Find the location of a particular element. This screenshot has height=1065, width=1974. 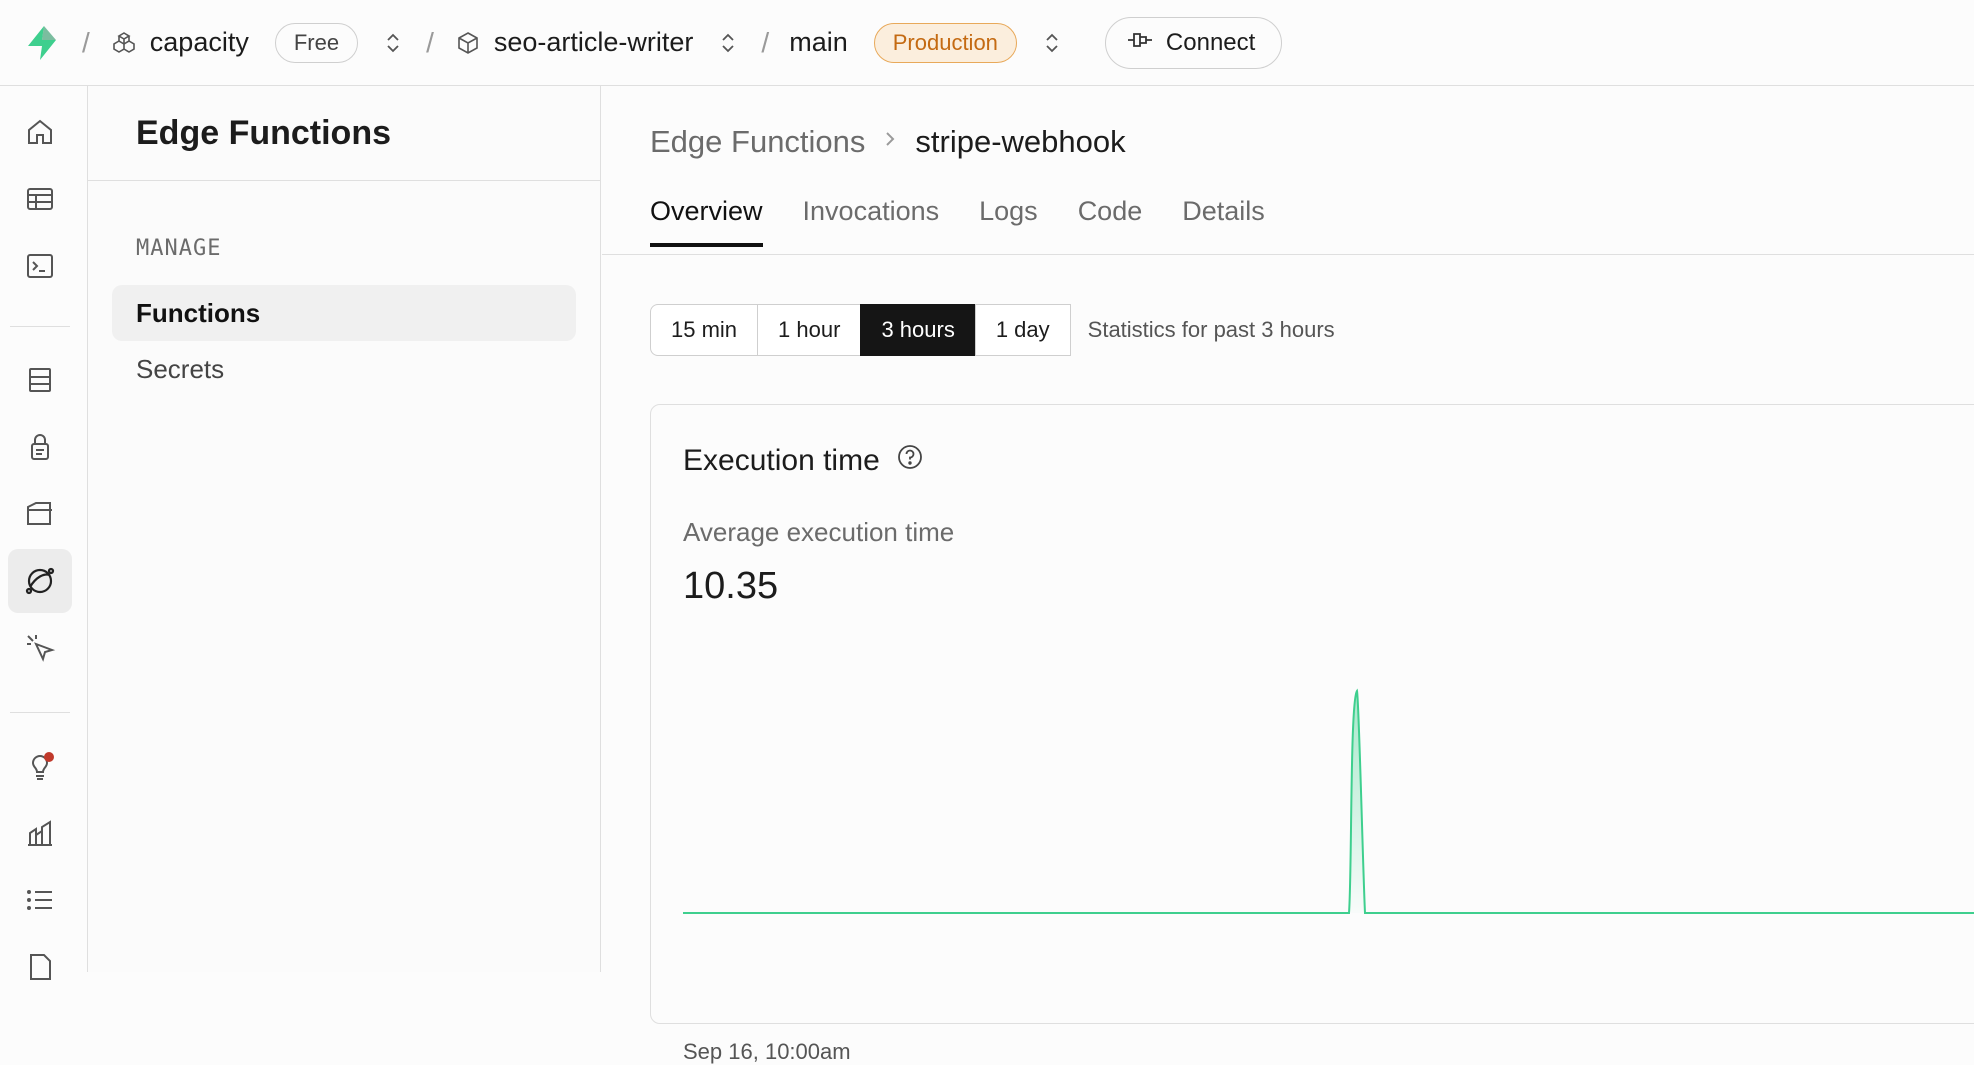

edge-functions-icon is located at coordinates (40, 581).